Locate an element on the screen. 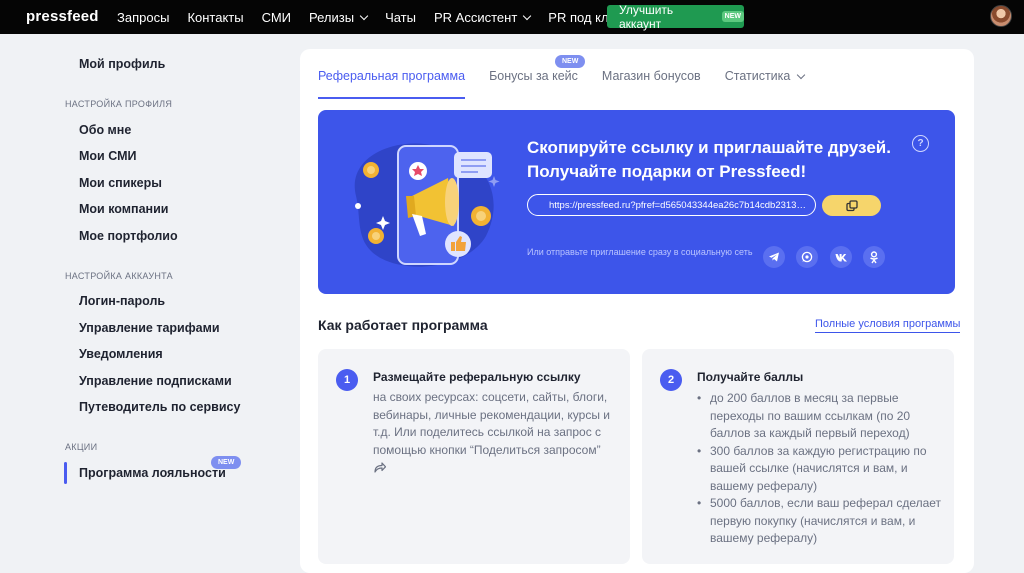  nav-item-label: Релизы is located at coordinates (332, 17).